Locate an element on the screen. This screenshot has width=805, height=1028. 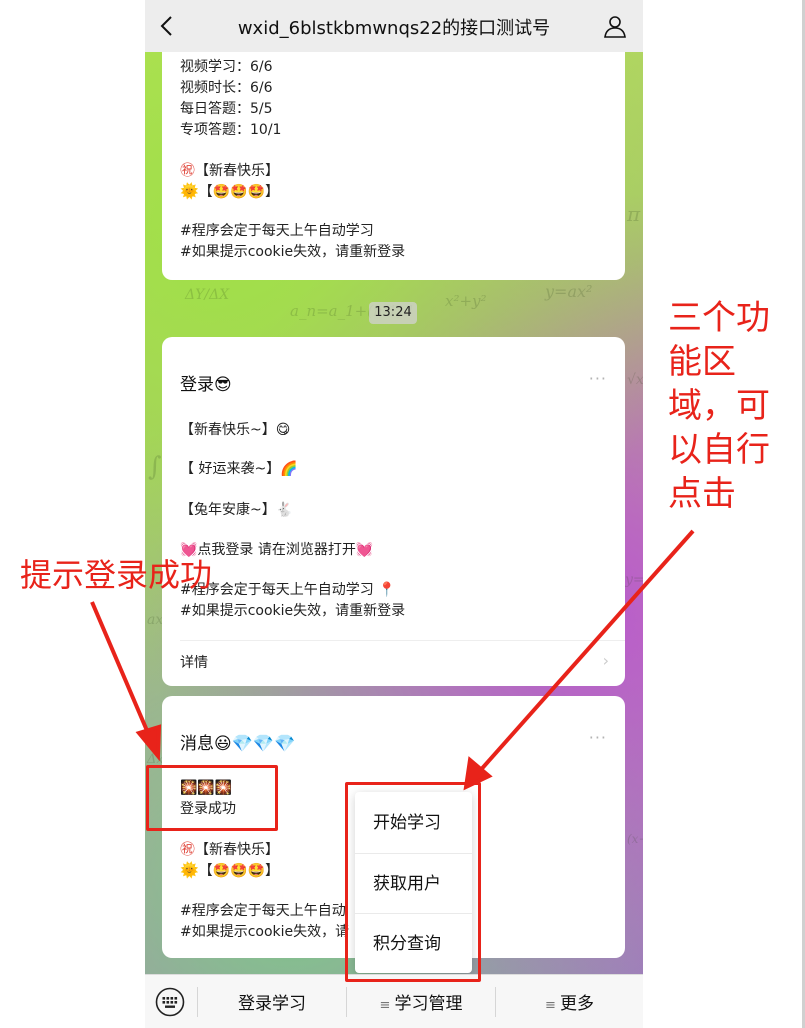
arrow-head-left is located at coordinates (148, 743).